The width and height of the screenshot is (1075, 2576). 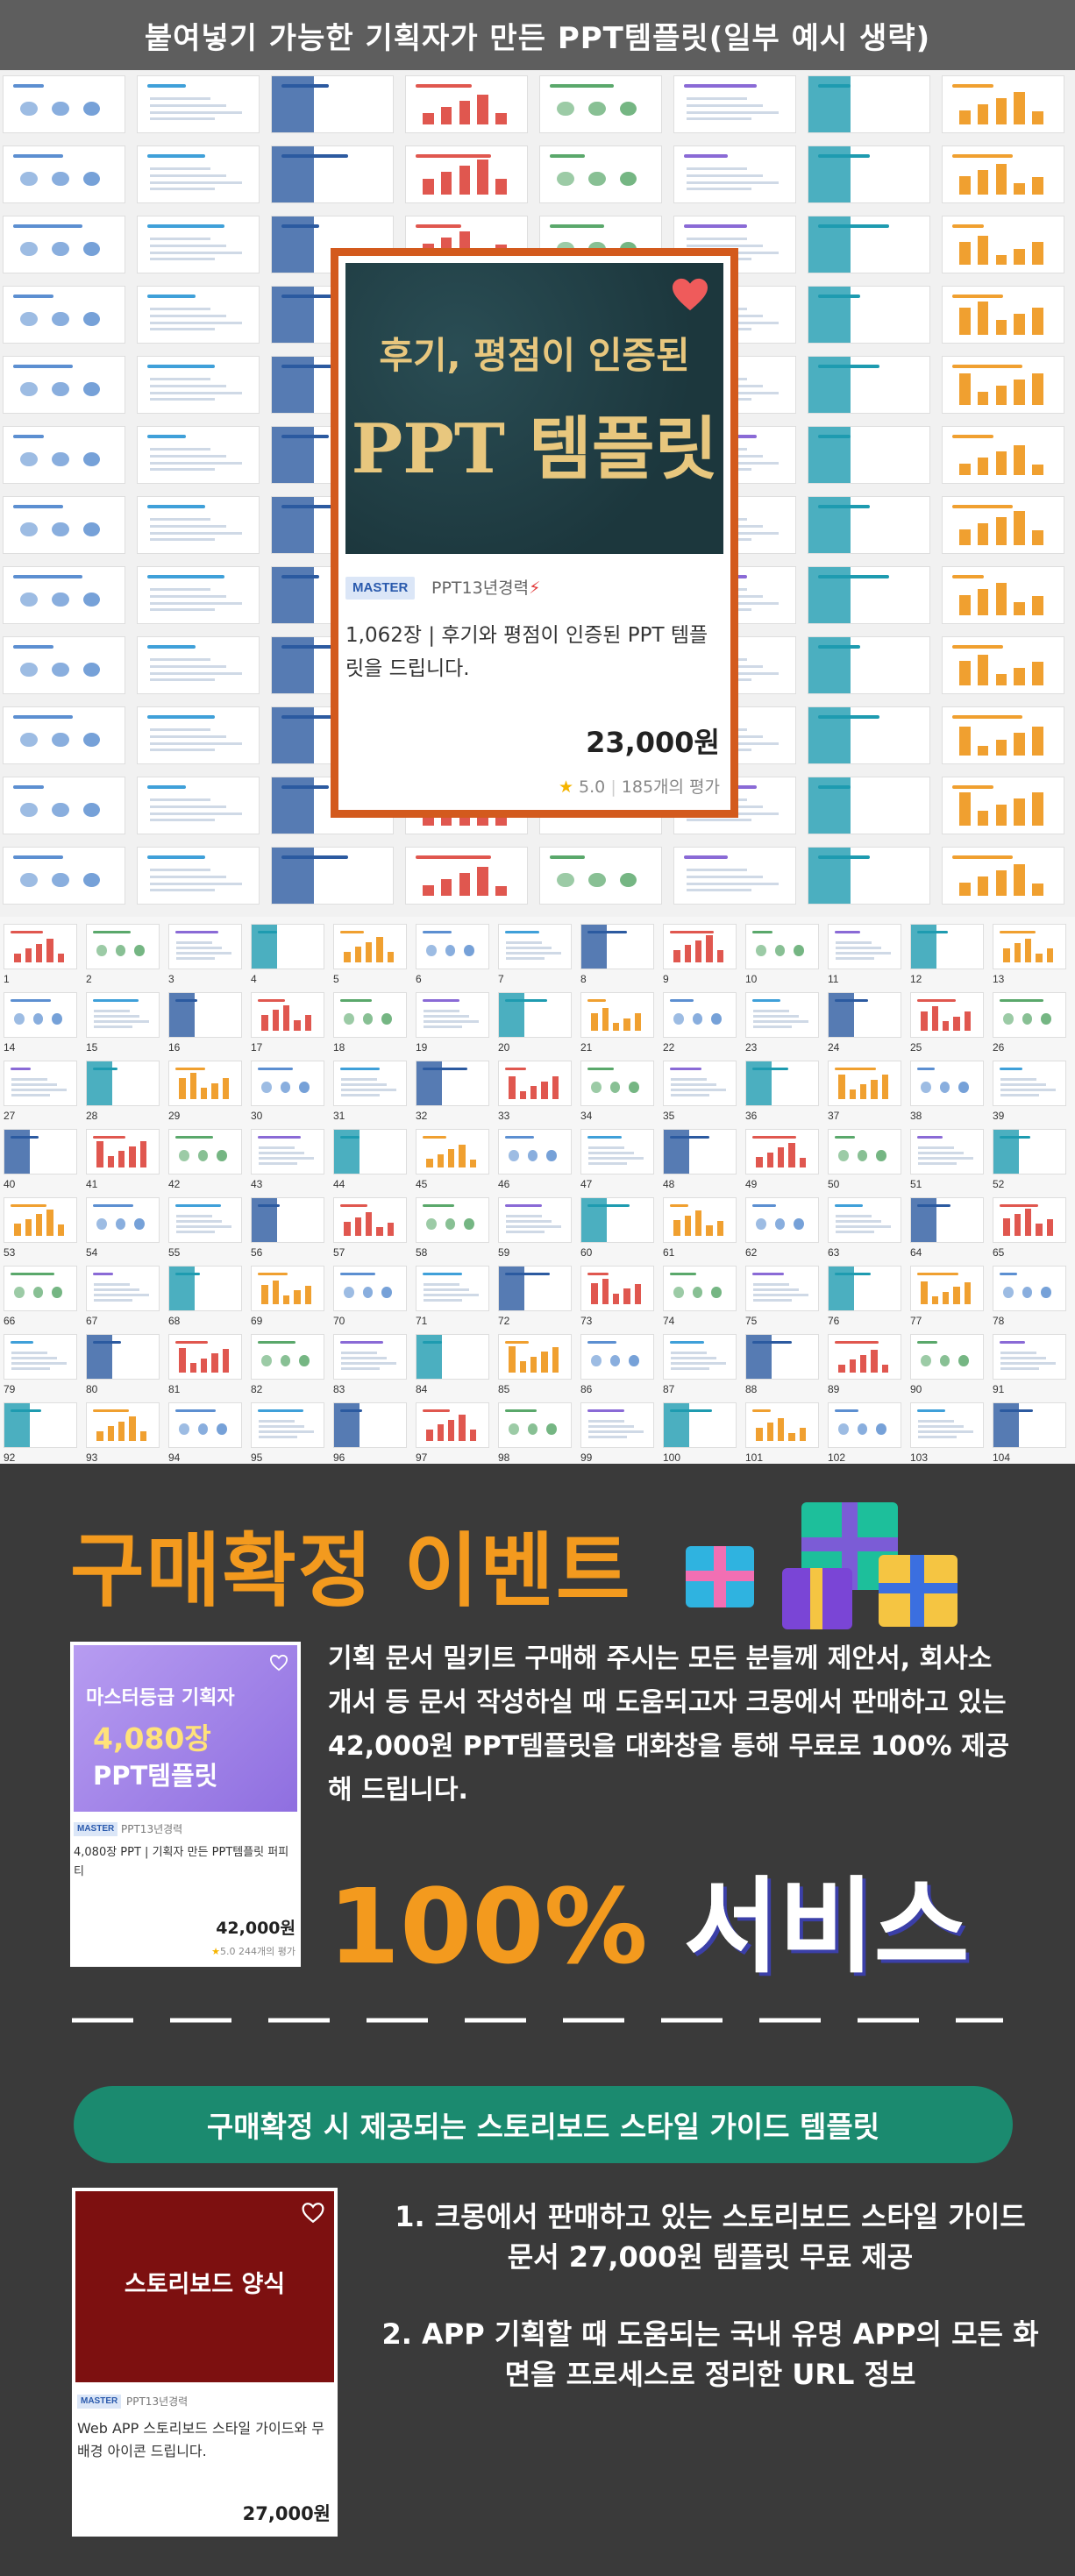 I want to click on star-icon: ★, so click(x=565, y=787).